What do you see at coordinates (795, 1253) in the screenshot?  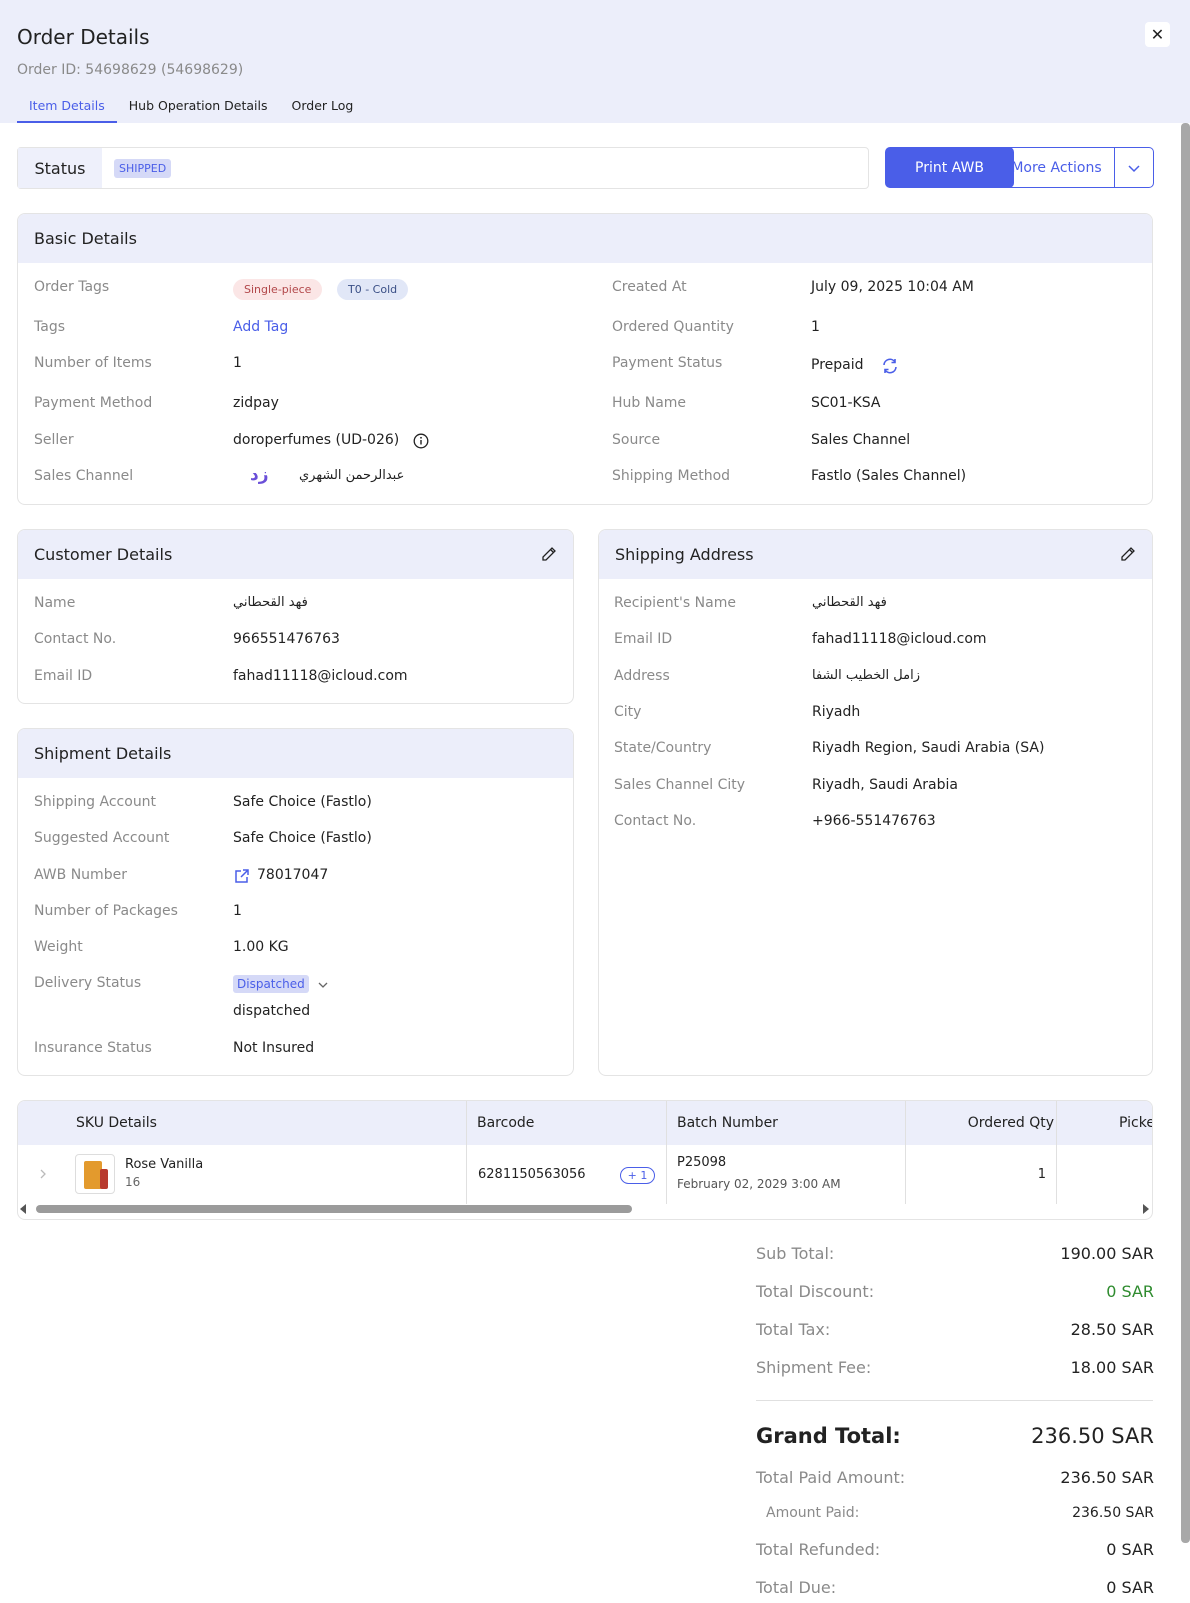 I see `sub-total-label: Sub Total:` at bounding box center [795, 1253].